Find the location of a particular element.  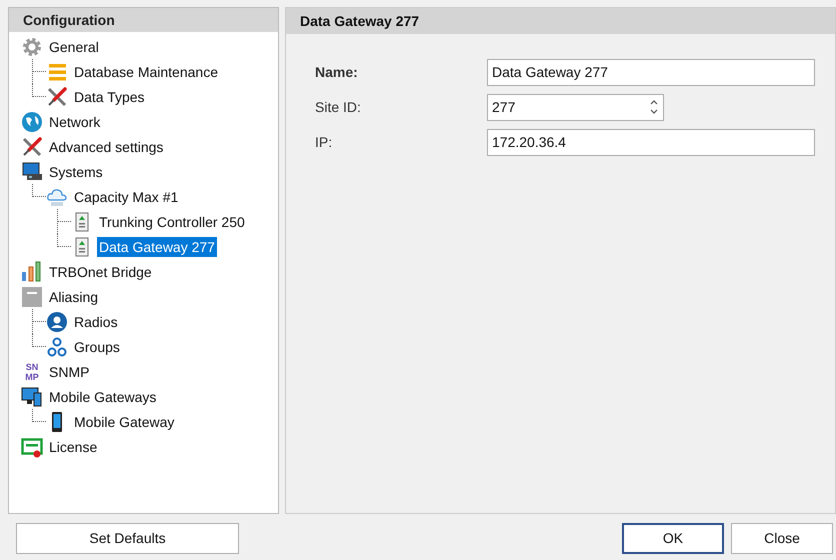

tree-item: Data Types is located at coordinates (109, 96).